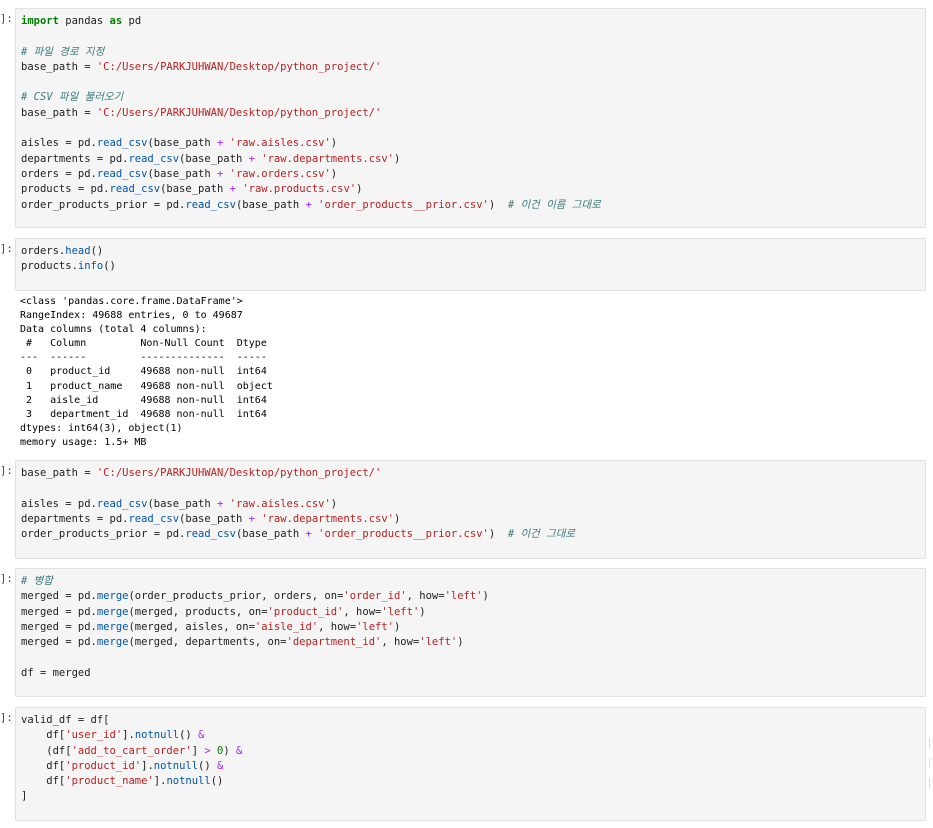  What do you see at coordinates (470, 257) in the screenshot?
I see `code-editor-2: orders.head() products.info()` at bounding box center [470, 257].